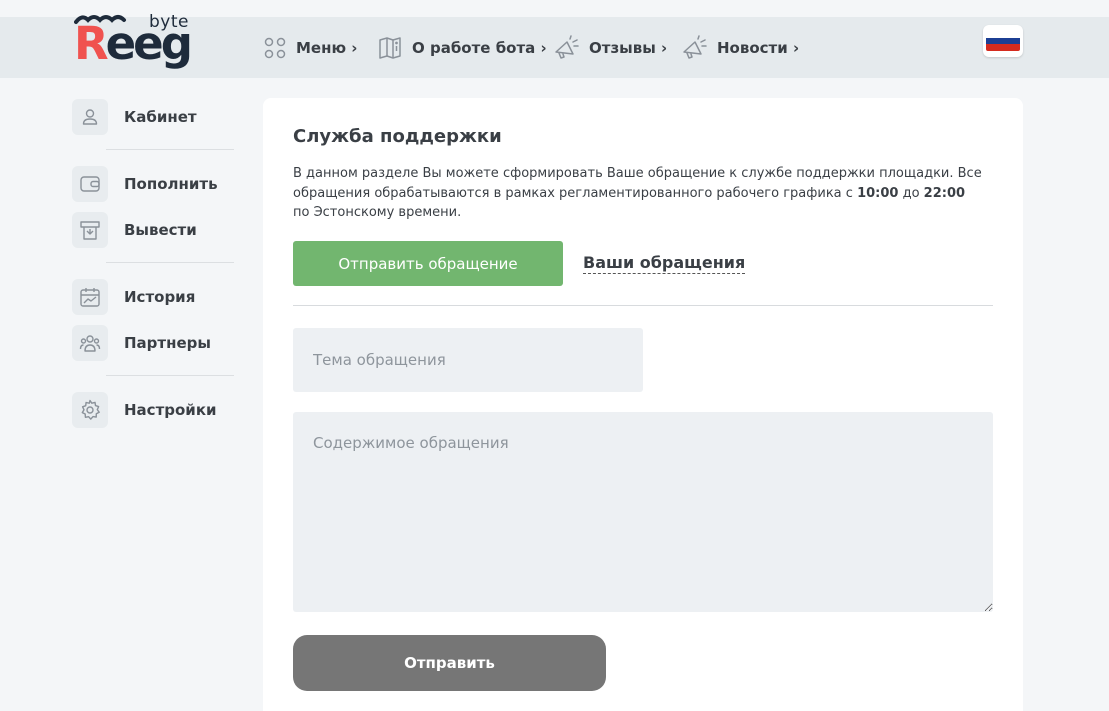 The height and width of the screenshot is (711, 1109). I want to click on grid-icon, so click(275, 47).